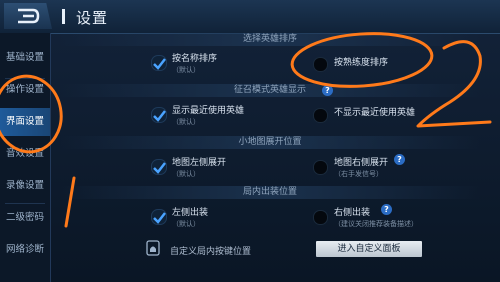 The width and height of the screenshot is (500, 282). Describe the element at coordinates (25, 218) in the screenshot. I see `sidebar-item-password: 二级密码` at that location.